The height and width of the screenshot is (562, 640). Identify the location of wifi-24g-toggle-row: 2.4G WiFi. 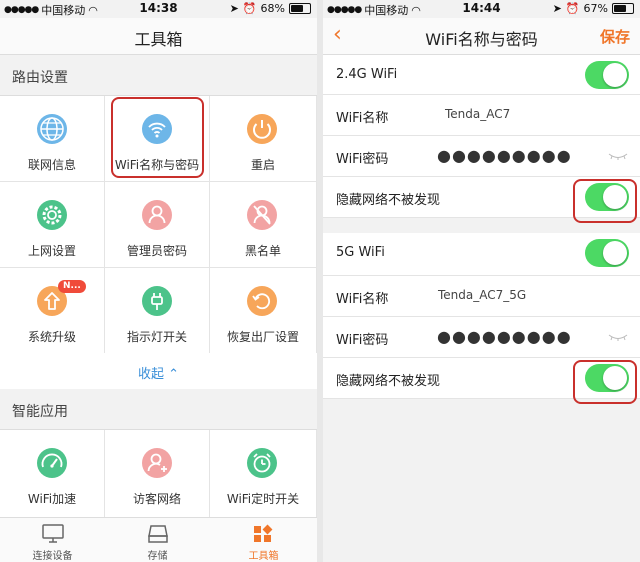
(481, 75).